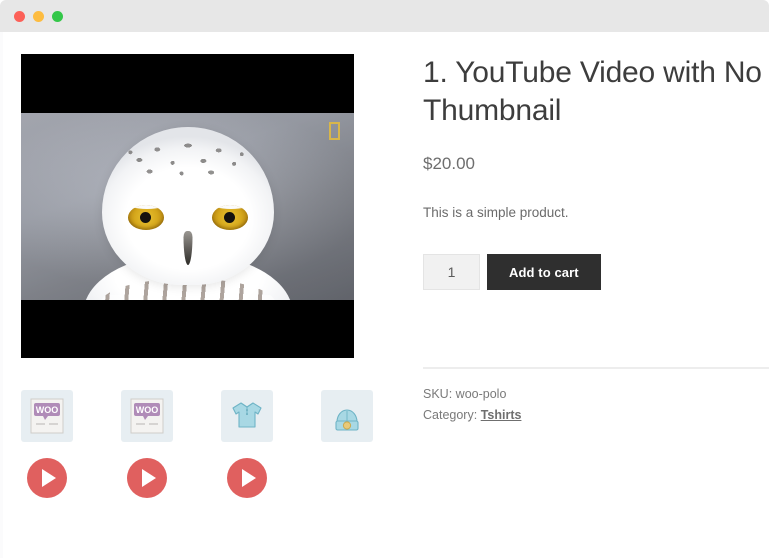 This screenshot has width=769, height=558. I want to click on owl-crown-speckles, so click(187, 159).